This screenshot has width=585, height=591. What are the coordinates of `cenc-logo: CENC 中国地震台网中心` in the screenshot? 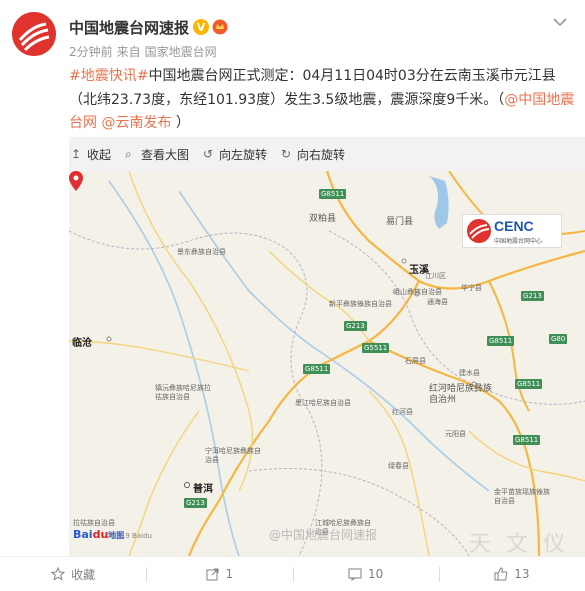 It's located at (512, 231).